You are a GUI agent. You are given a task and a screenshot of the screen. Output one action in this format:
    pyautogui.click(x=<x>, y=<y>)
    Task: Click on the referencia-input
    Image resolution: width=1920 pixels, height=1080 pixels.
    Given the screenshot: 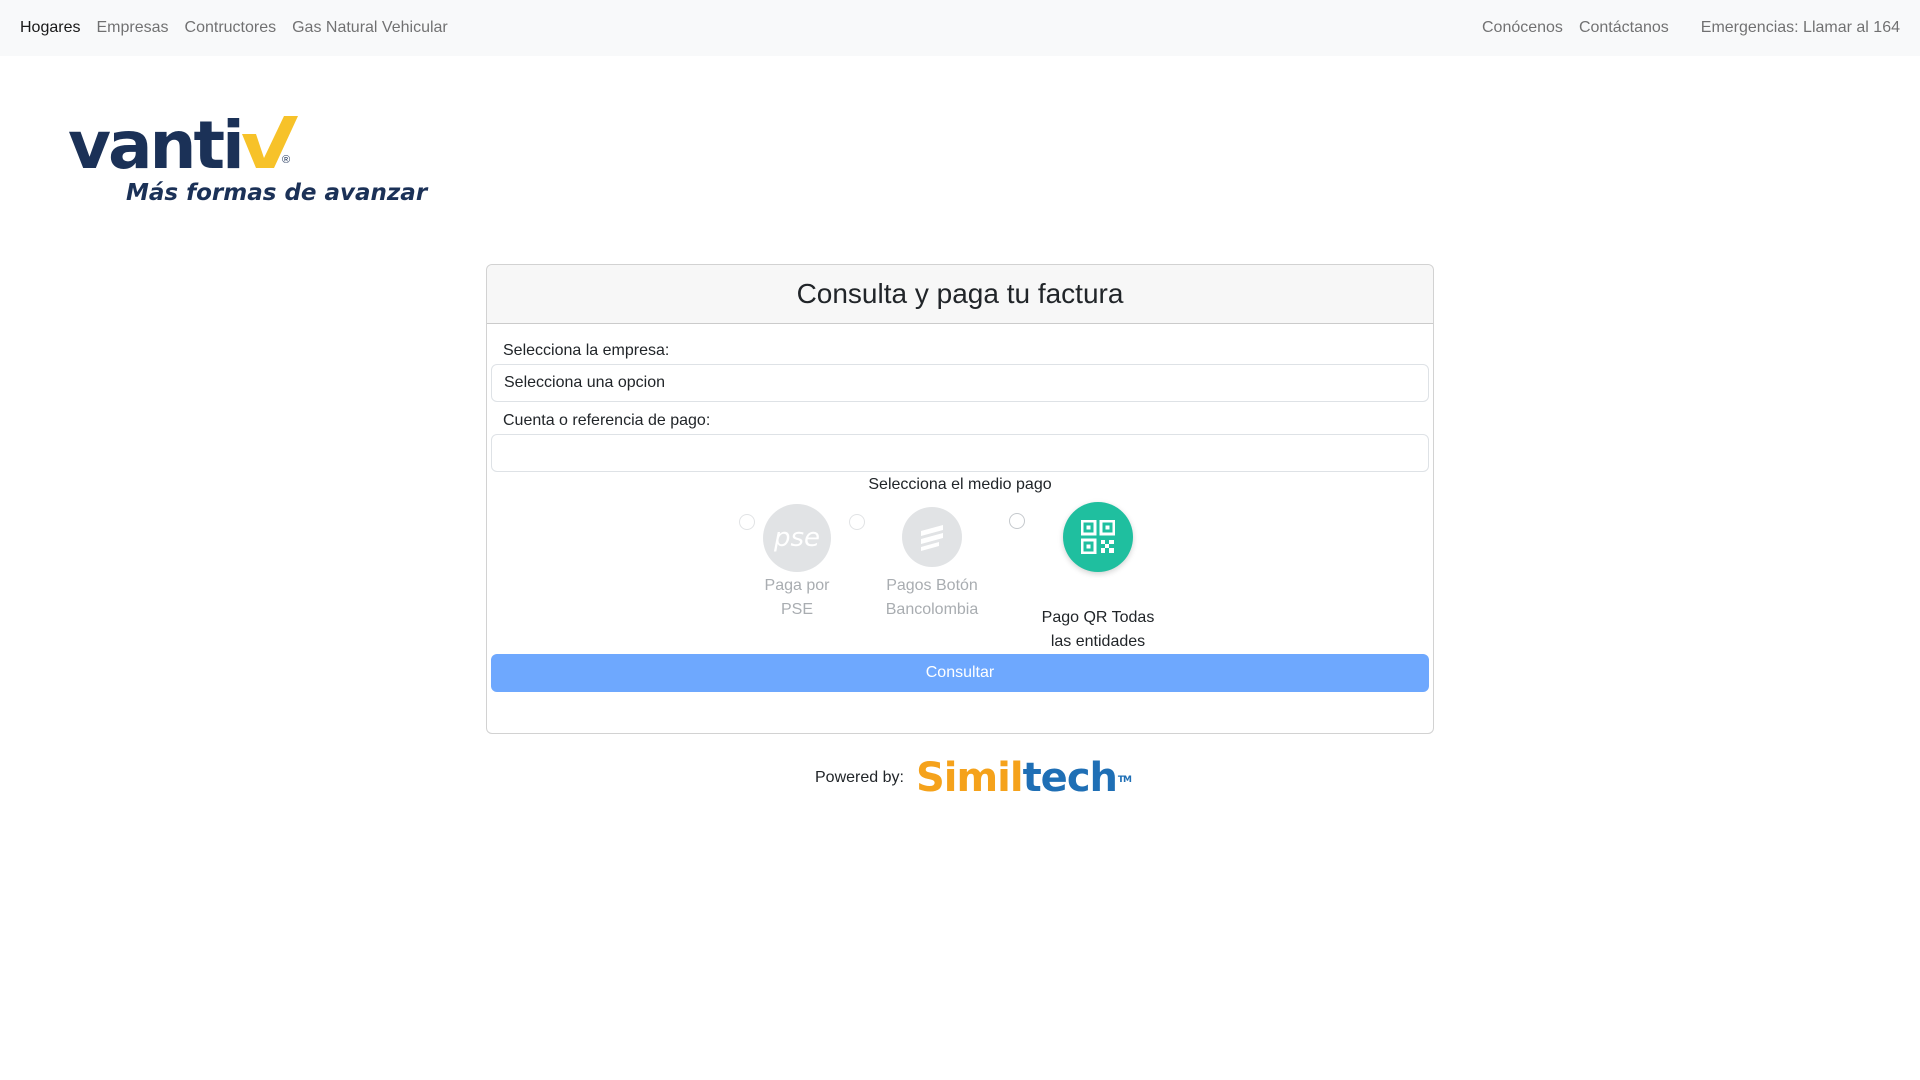 What is the action you would take?
    pyautogui.click(x=960, y=453)
    